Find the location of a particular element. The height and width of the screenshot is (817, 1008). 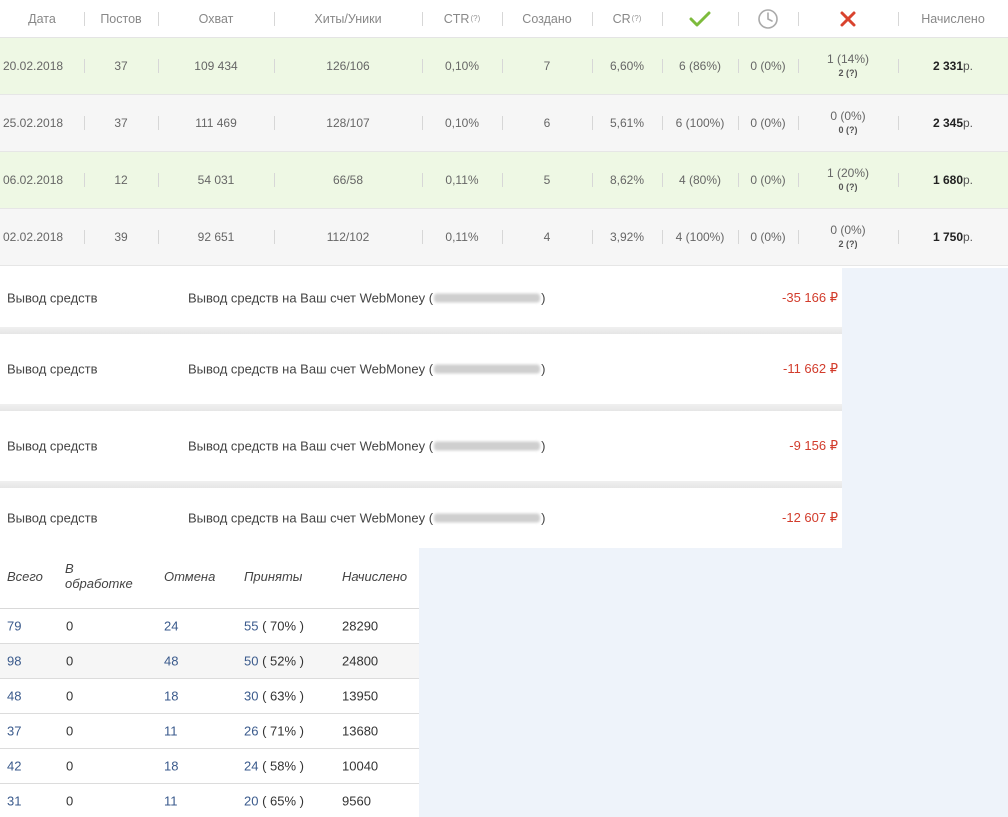

header-hits: Хиты/Уники is located at coordinates (348, 18).